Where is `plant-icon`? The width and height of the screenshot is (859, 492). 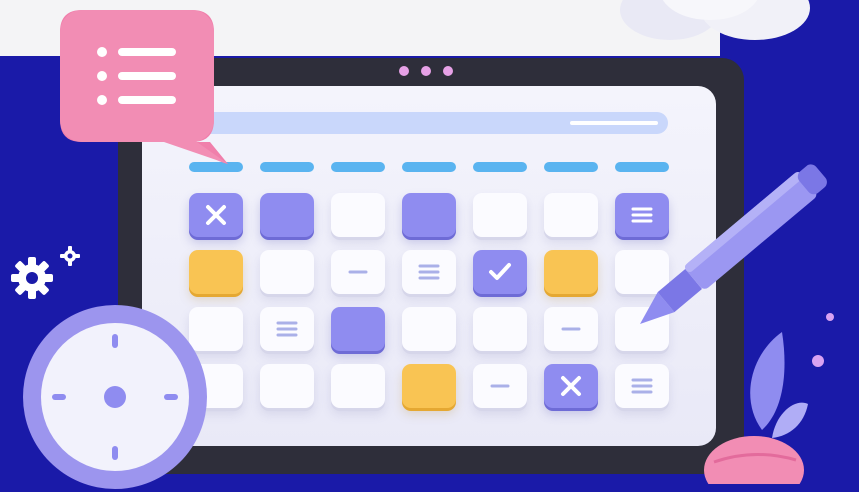 plant-icon is located at coordinates (756, 408).